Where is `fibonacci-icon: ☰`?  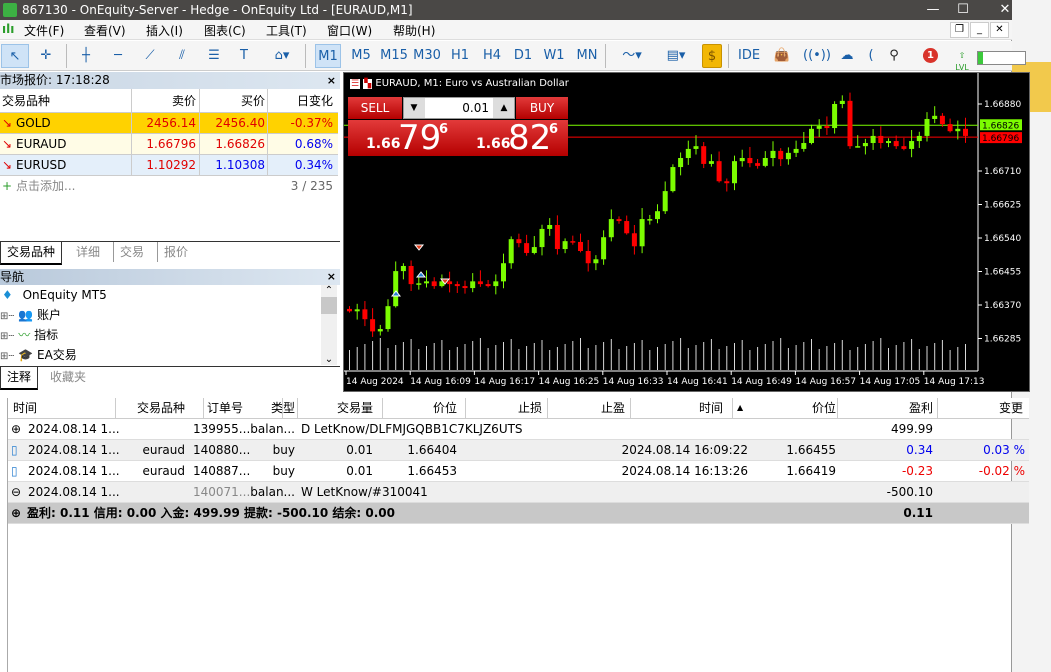 fibonacci-icon: ☰ is located at coordinates (214, 56).